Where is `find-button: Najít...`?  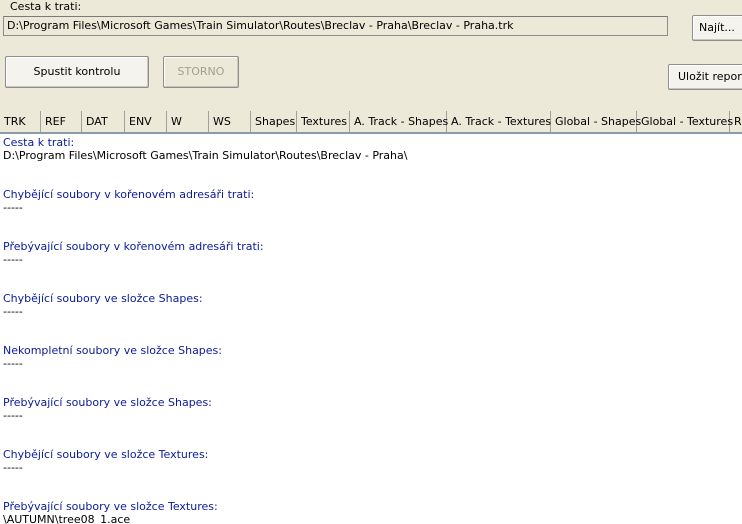 find-button: Najít... is located at coordinates (717, 28).